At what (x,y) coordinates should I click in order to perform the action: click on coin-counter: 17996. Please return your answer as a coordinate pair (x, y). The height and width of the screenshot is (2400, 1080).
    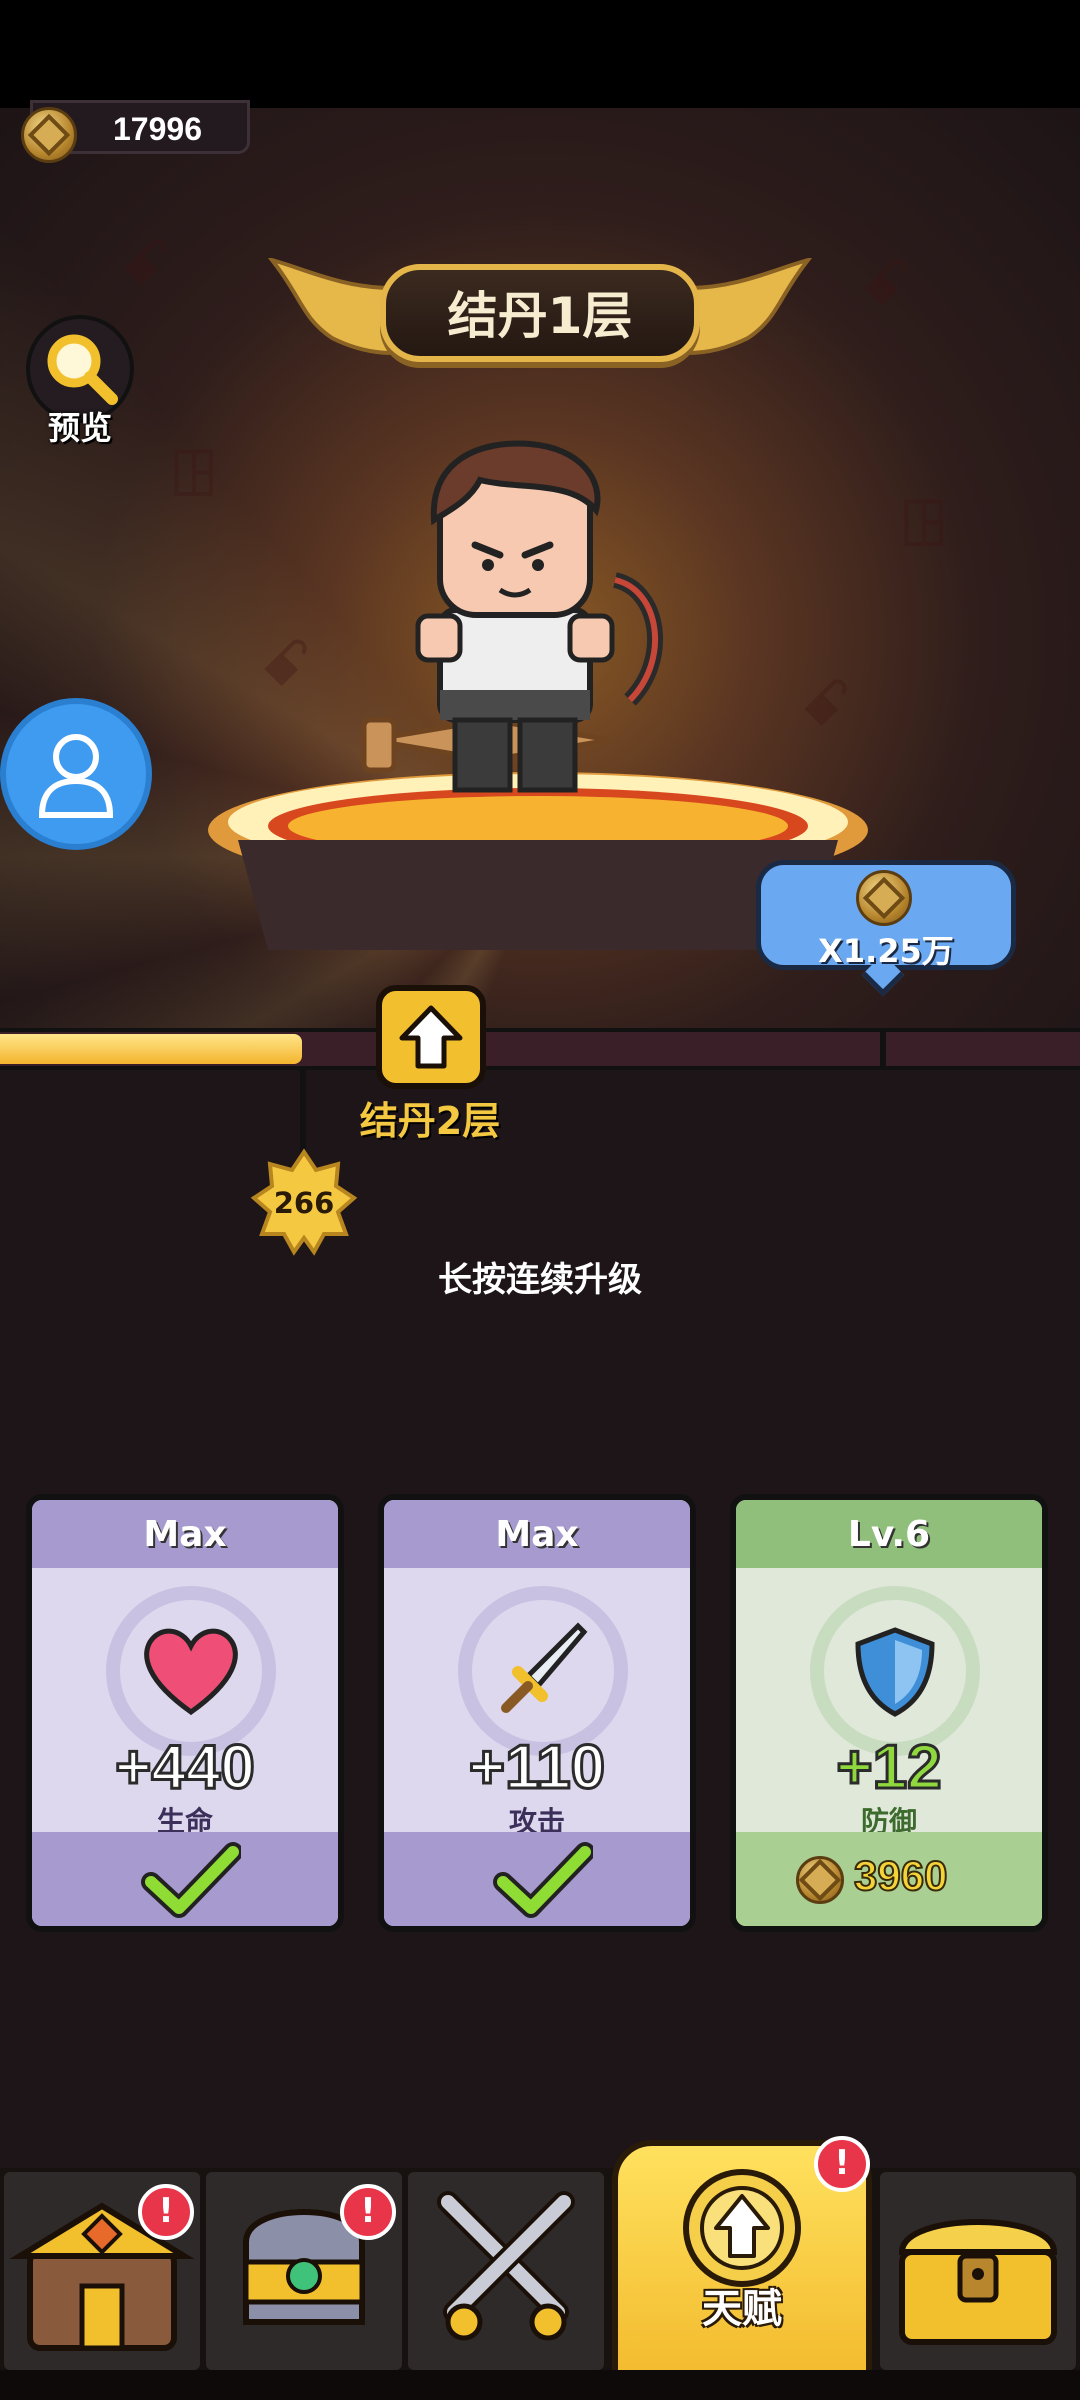
    Looking at the image, I should click on (135, 131).